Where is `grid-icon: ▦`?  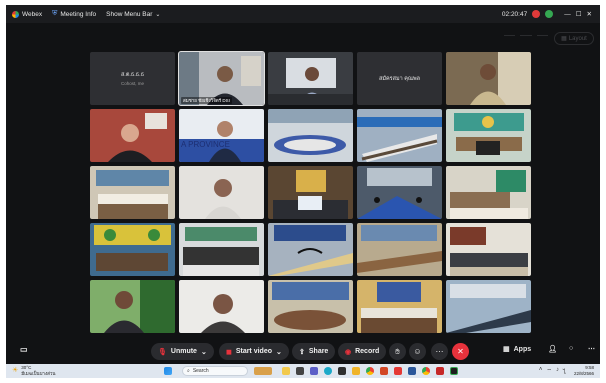
grid-icon: ▦ is located at coordinates (564, 39).